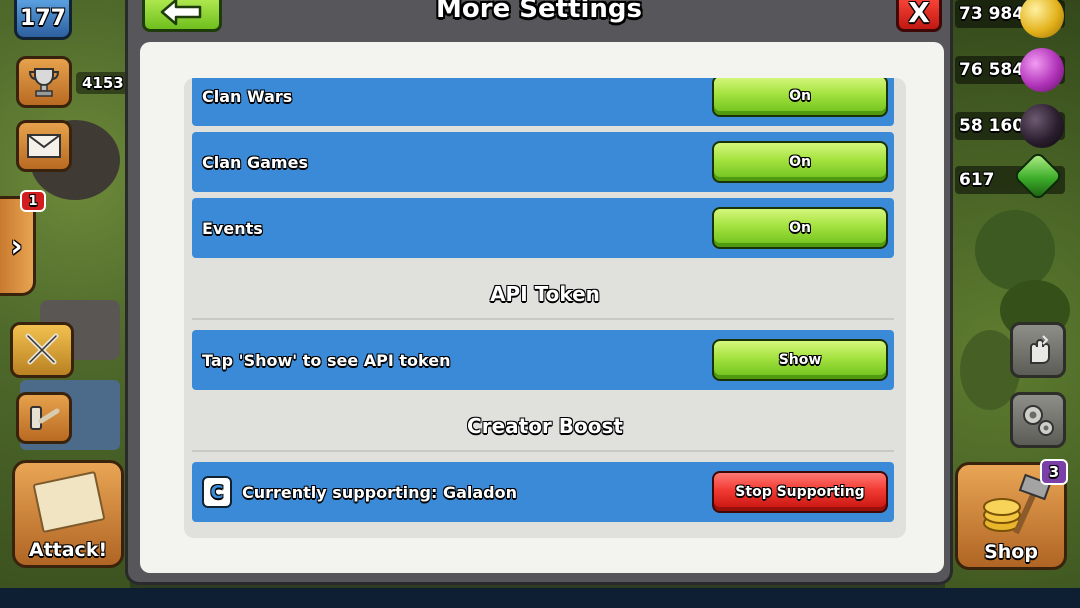  I want to click on chevron-right-icon: ›, so click(16, 246).